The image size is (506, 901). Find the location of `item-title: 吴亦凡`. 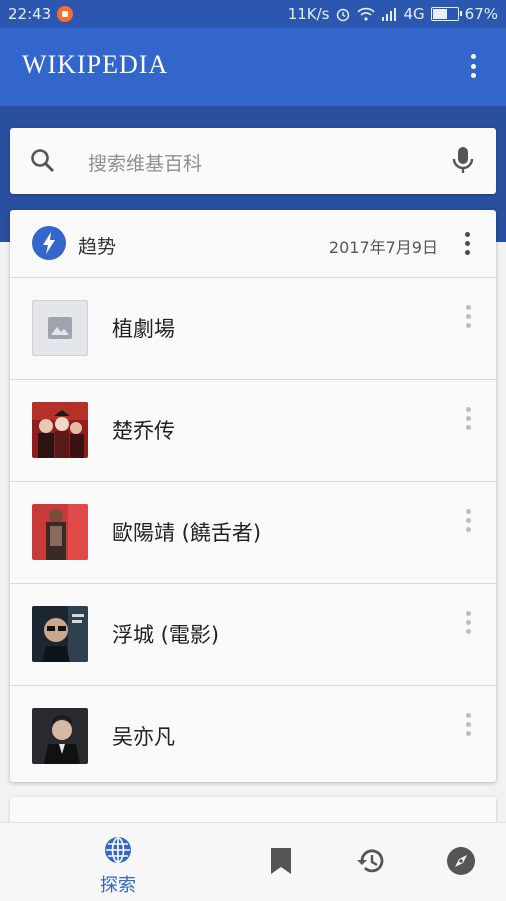

item-title: 吴亦凡 is located at coordinates (143, 737).